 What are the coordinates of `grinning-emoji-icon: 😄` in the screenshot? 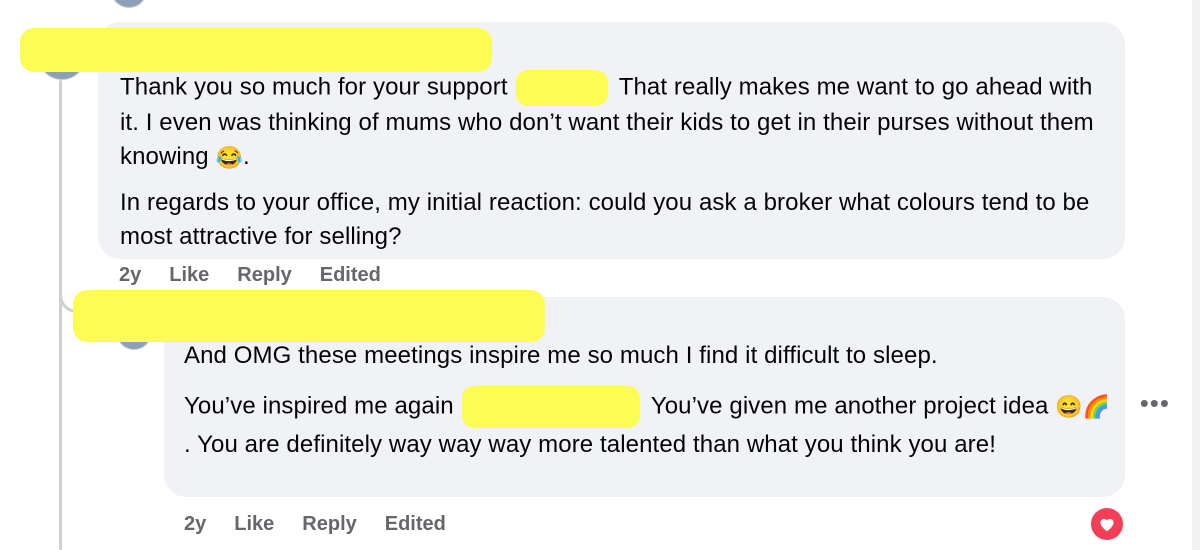 It's located at (1069, 406).